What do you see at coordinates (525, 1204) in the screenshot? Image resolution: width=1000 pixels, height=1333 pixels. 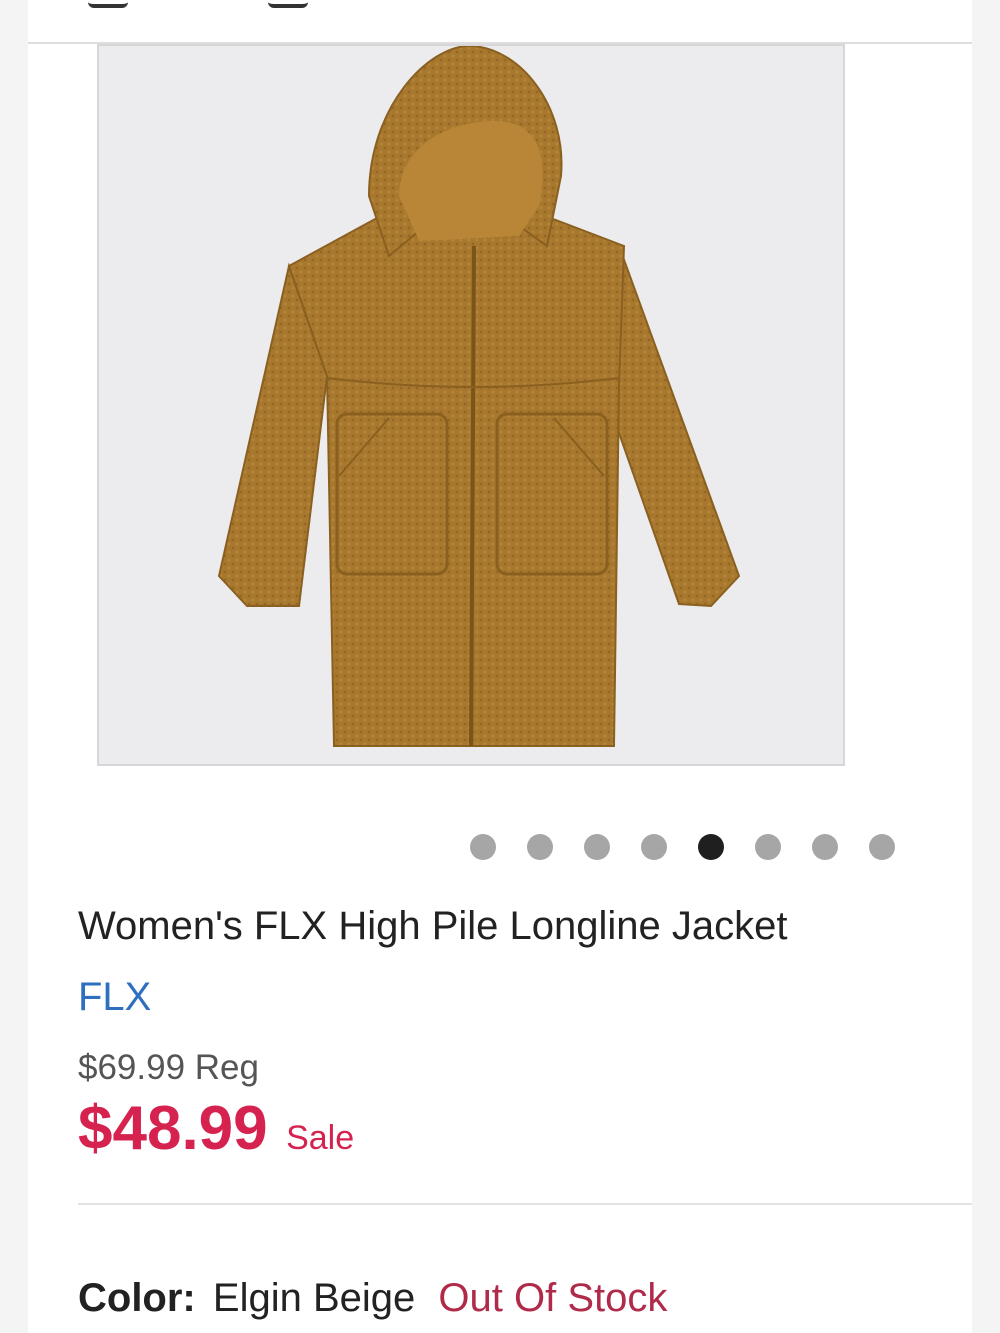 I see `divider` at bounding box center [525, 1204].